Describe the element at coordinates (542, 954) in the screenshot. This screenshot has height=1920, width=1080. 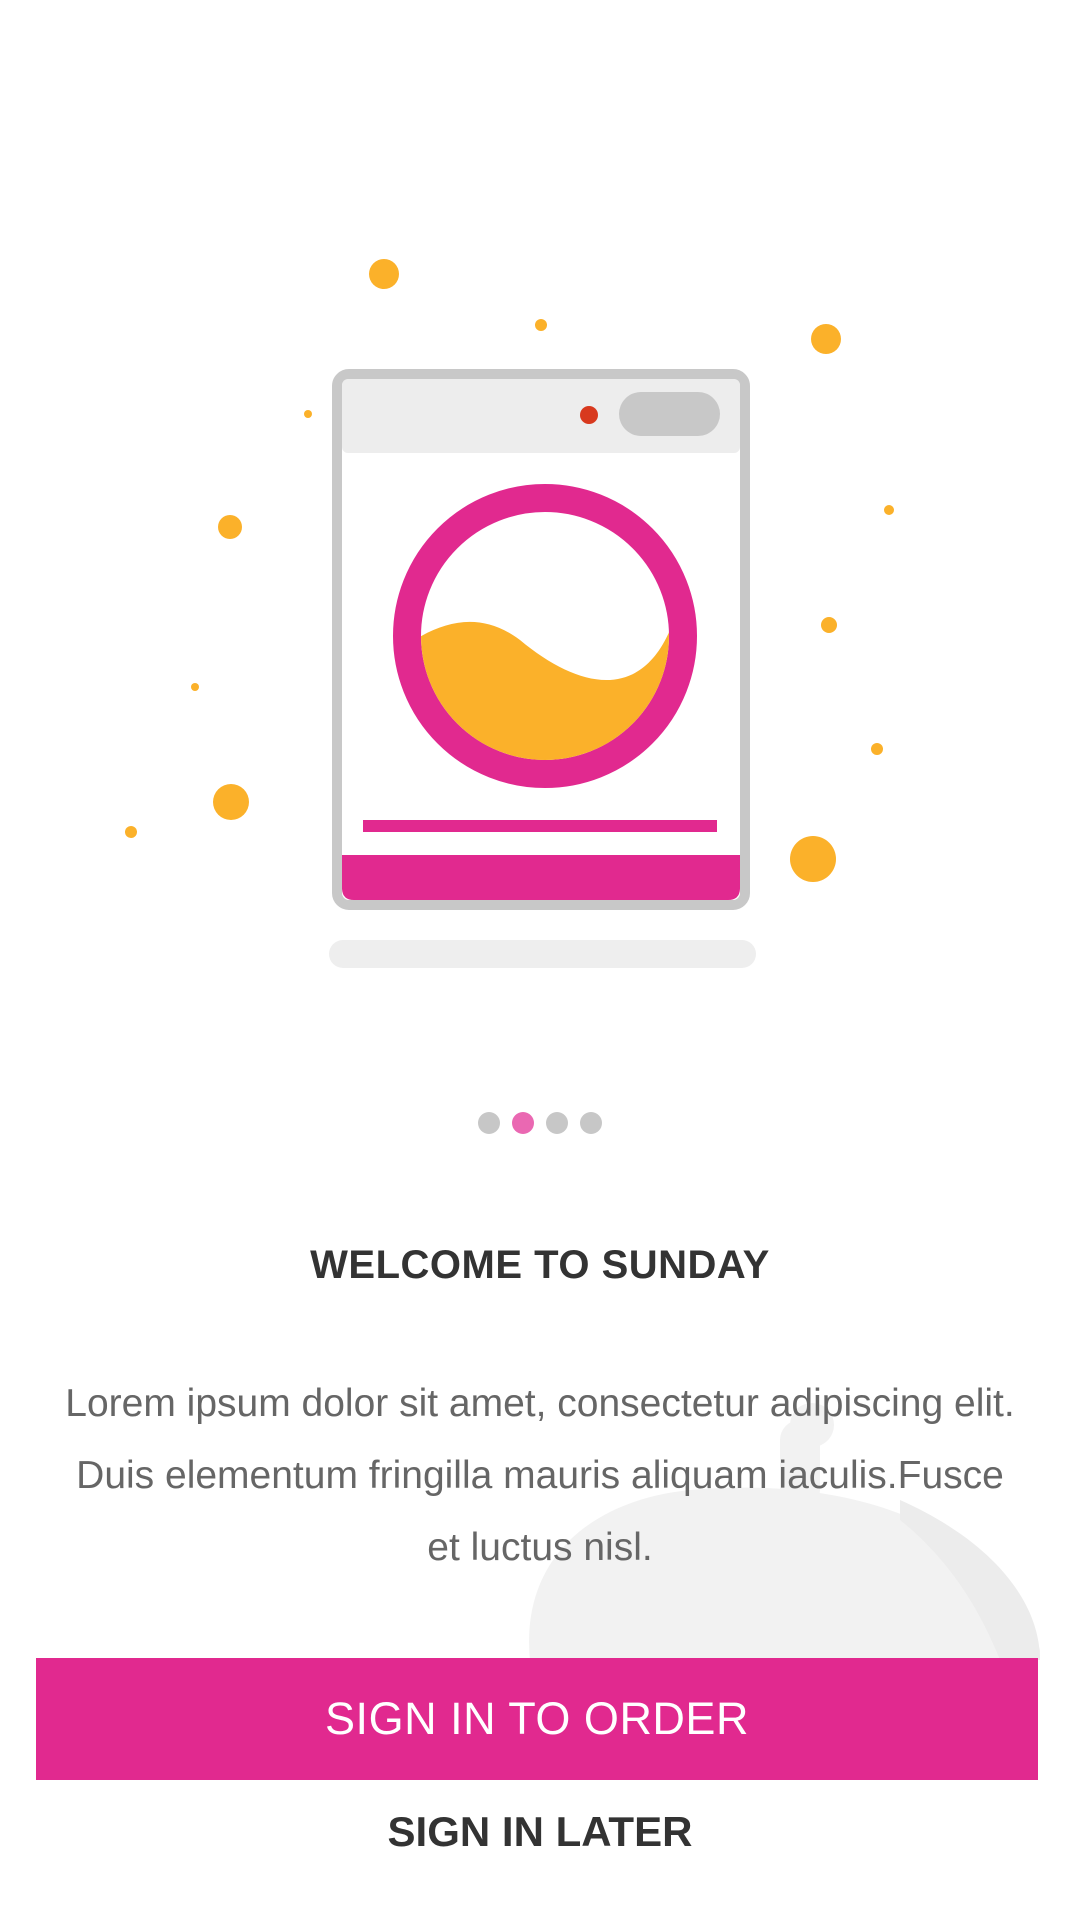
I see `machine-shadow` at that location.